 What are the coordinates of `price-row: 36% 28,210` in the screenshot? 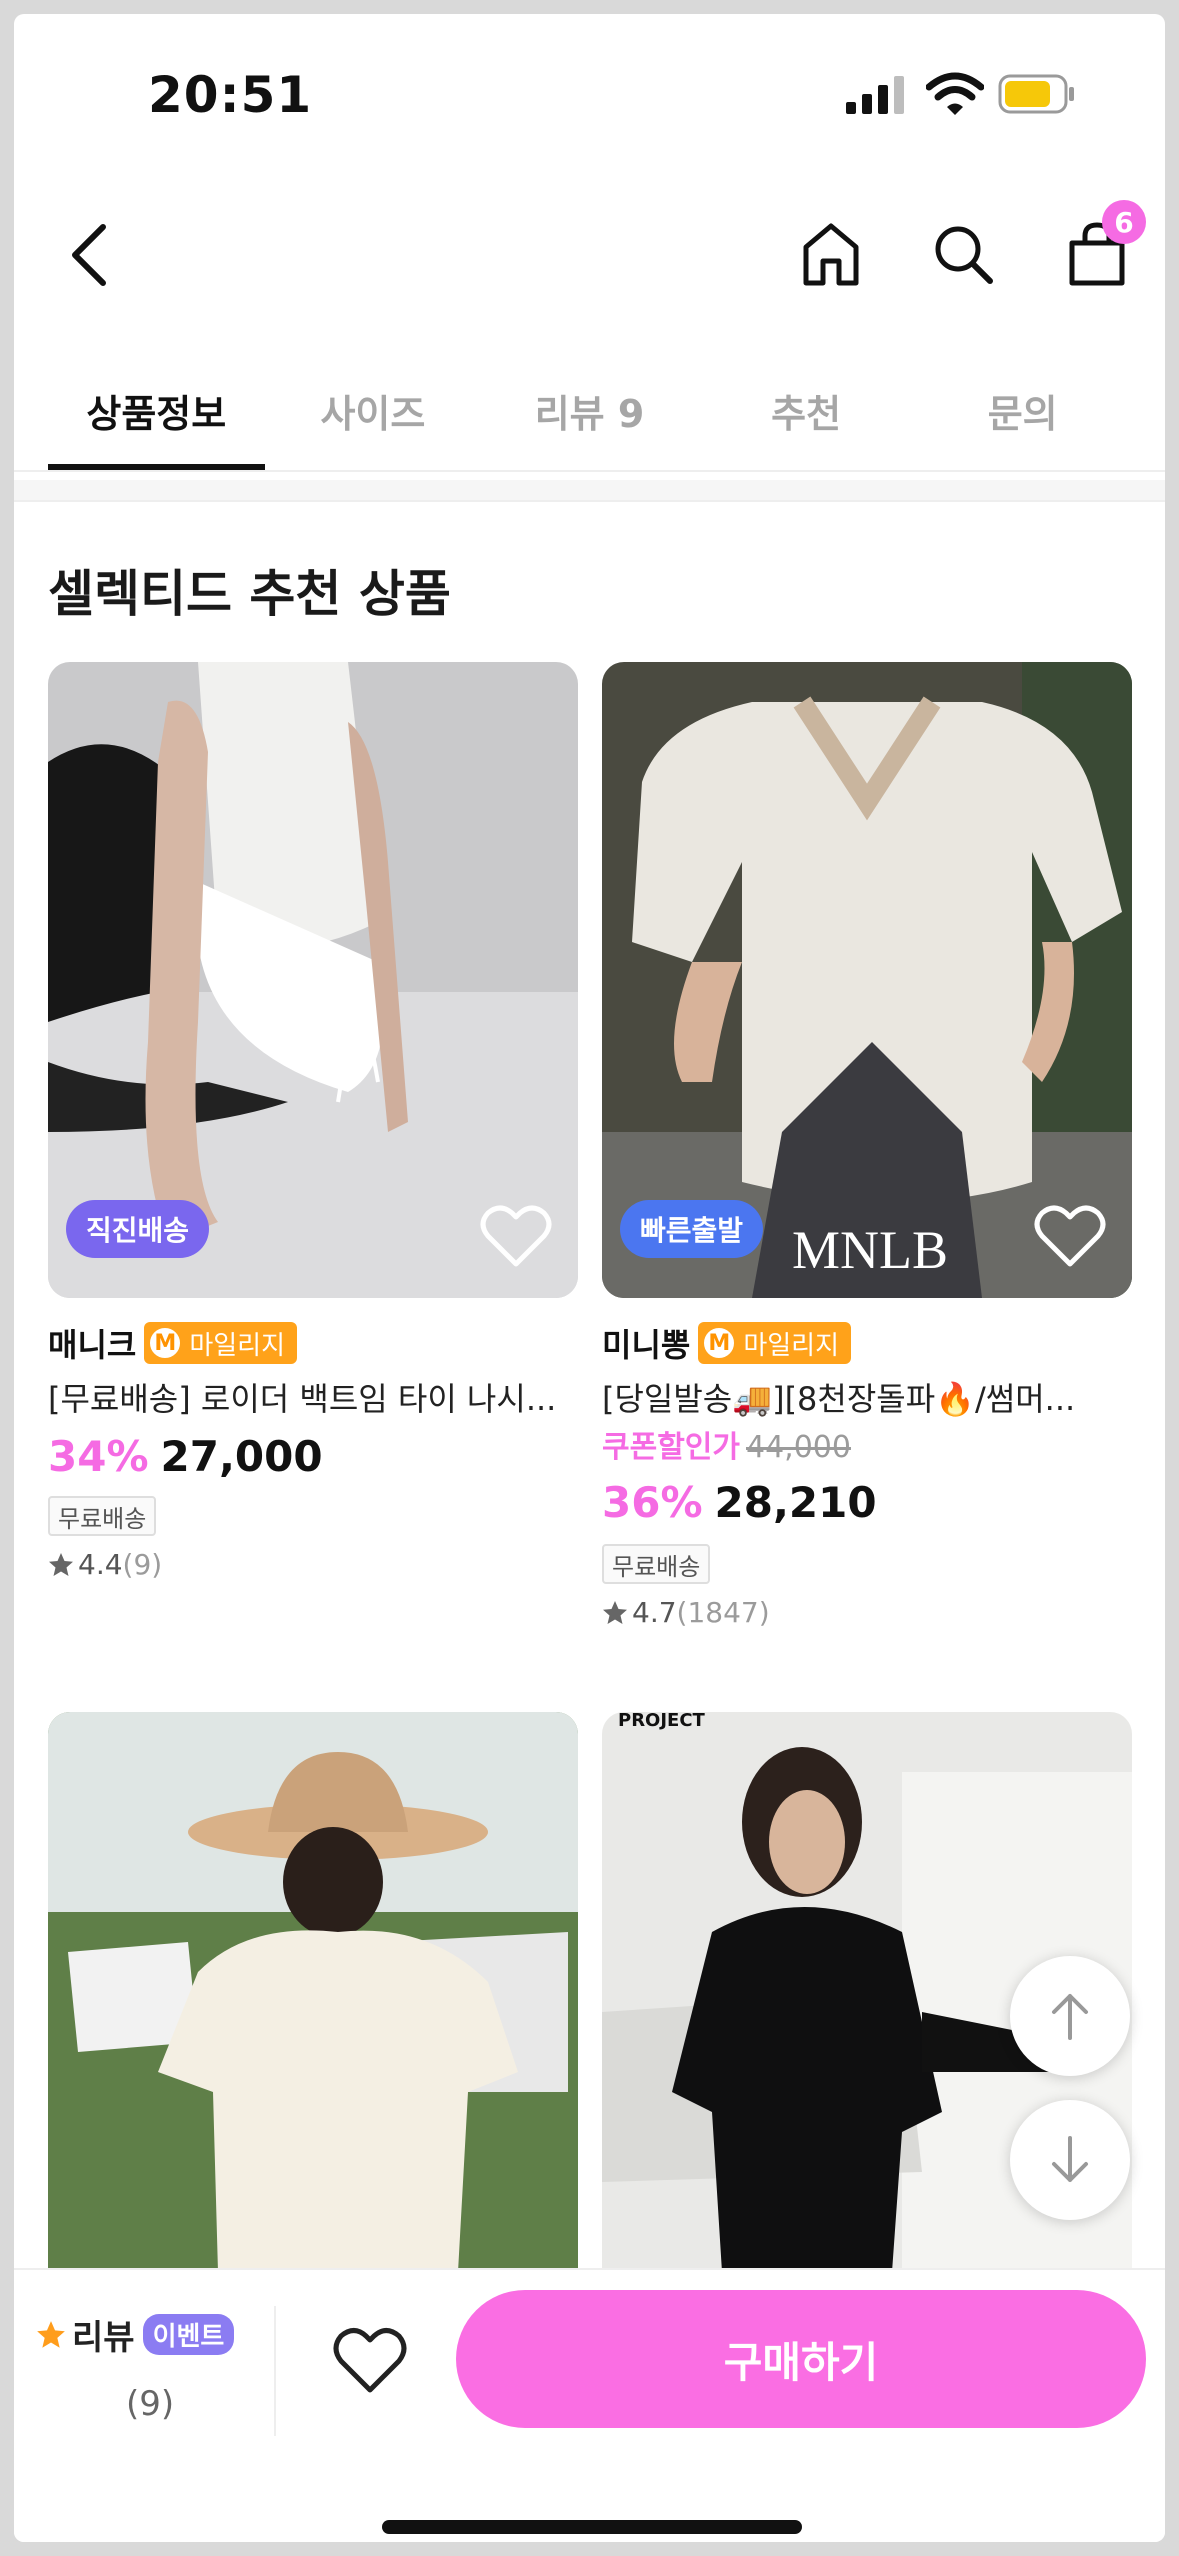 It's located at (739, 1502).